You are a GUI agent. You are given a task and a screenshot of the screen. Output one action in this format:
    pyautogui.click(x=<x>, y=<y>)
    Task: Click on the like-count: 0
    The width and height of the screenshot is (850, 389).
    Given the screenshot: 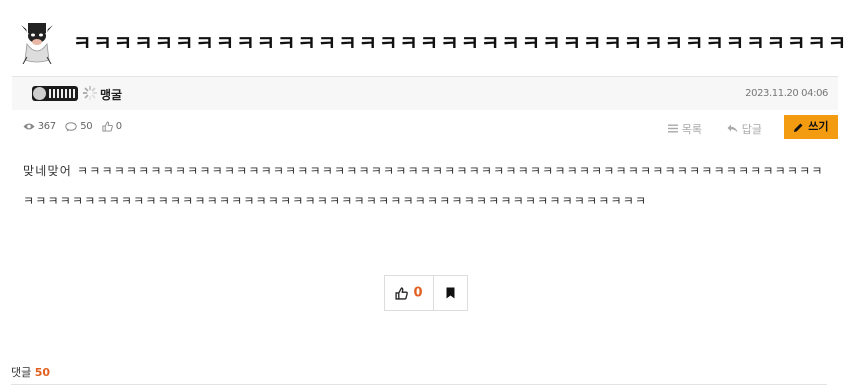 What is the action you would take?
    pyautogui.click(x=418, y=293)
    